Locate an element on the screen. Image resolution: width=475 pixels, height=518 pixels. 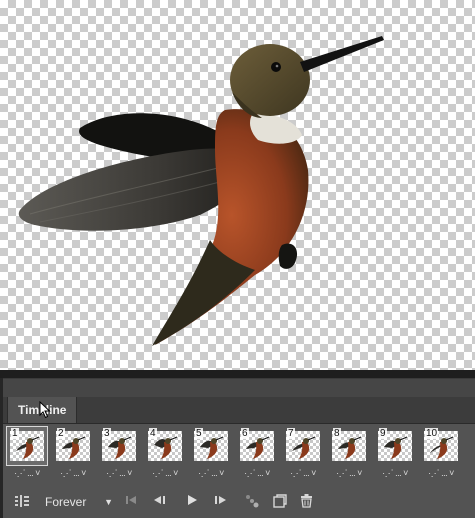
animation-frame: 5 ·⋰ ... ˅ is located at coordinates (211, 454).